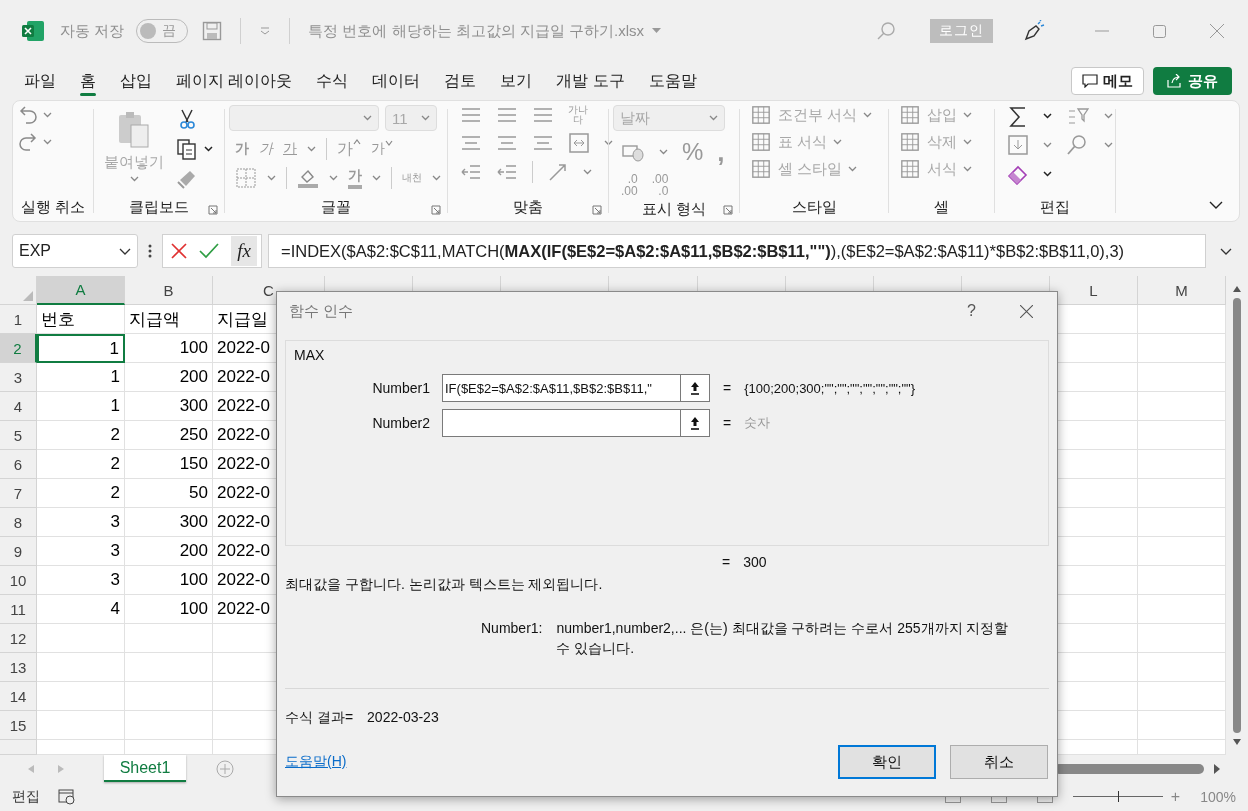 Image resolution: width=1248 pixels, height=811 pixels. Describe the element at coordinates (27, 115) in the screenshot. I see `undo-icon` at that location.